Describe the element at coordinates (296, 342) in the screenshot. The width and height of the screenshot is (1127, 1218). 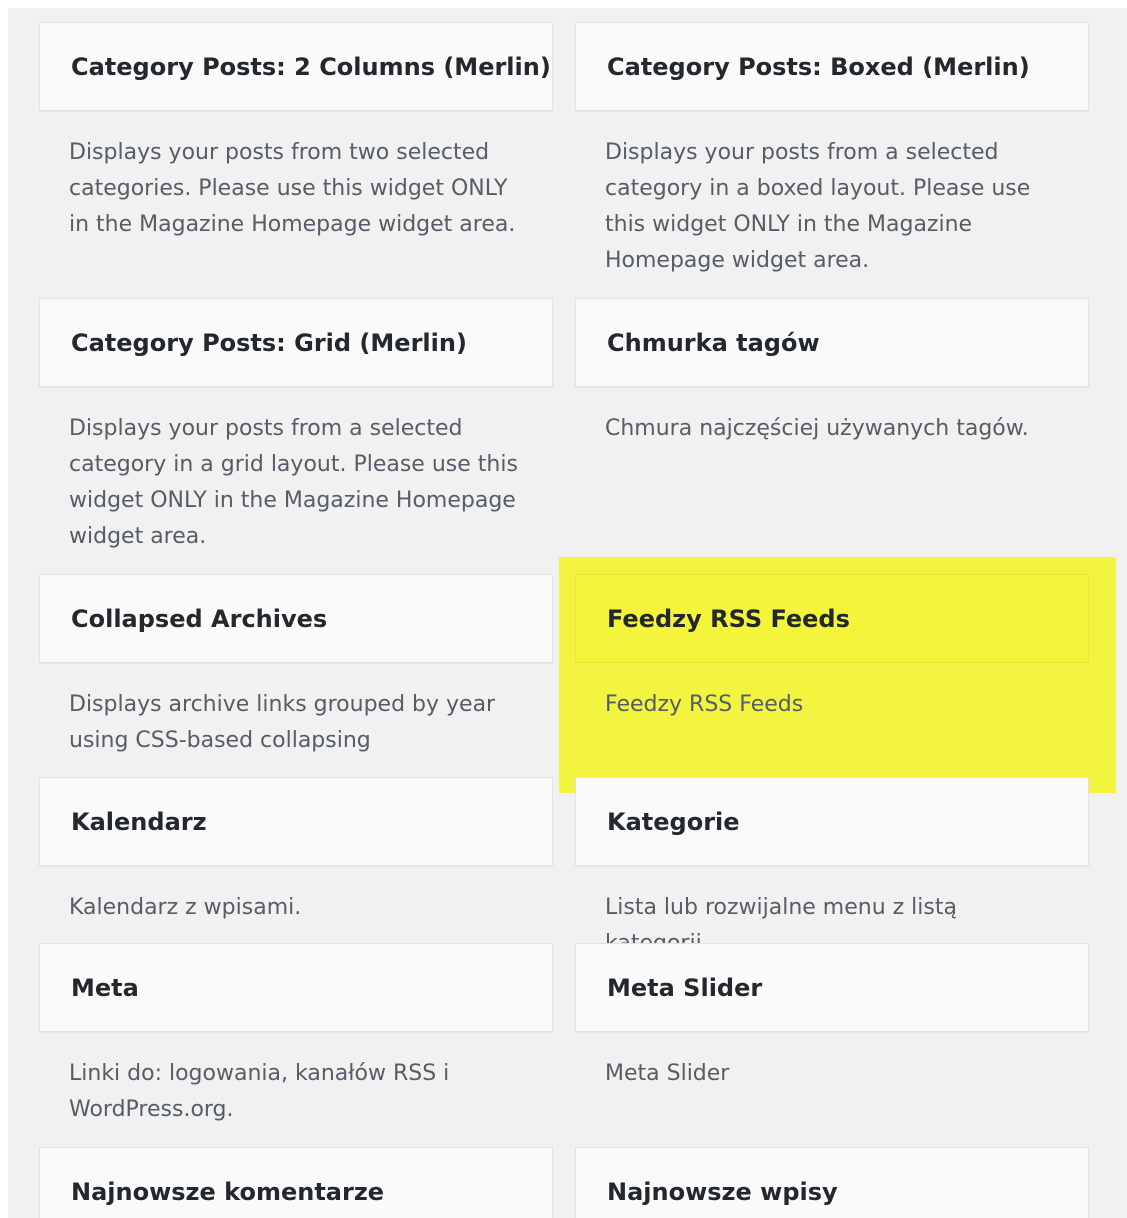
I see `widget-title: Category Posts: Grid (Merlin)` at that location.